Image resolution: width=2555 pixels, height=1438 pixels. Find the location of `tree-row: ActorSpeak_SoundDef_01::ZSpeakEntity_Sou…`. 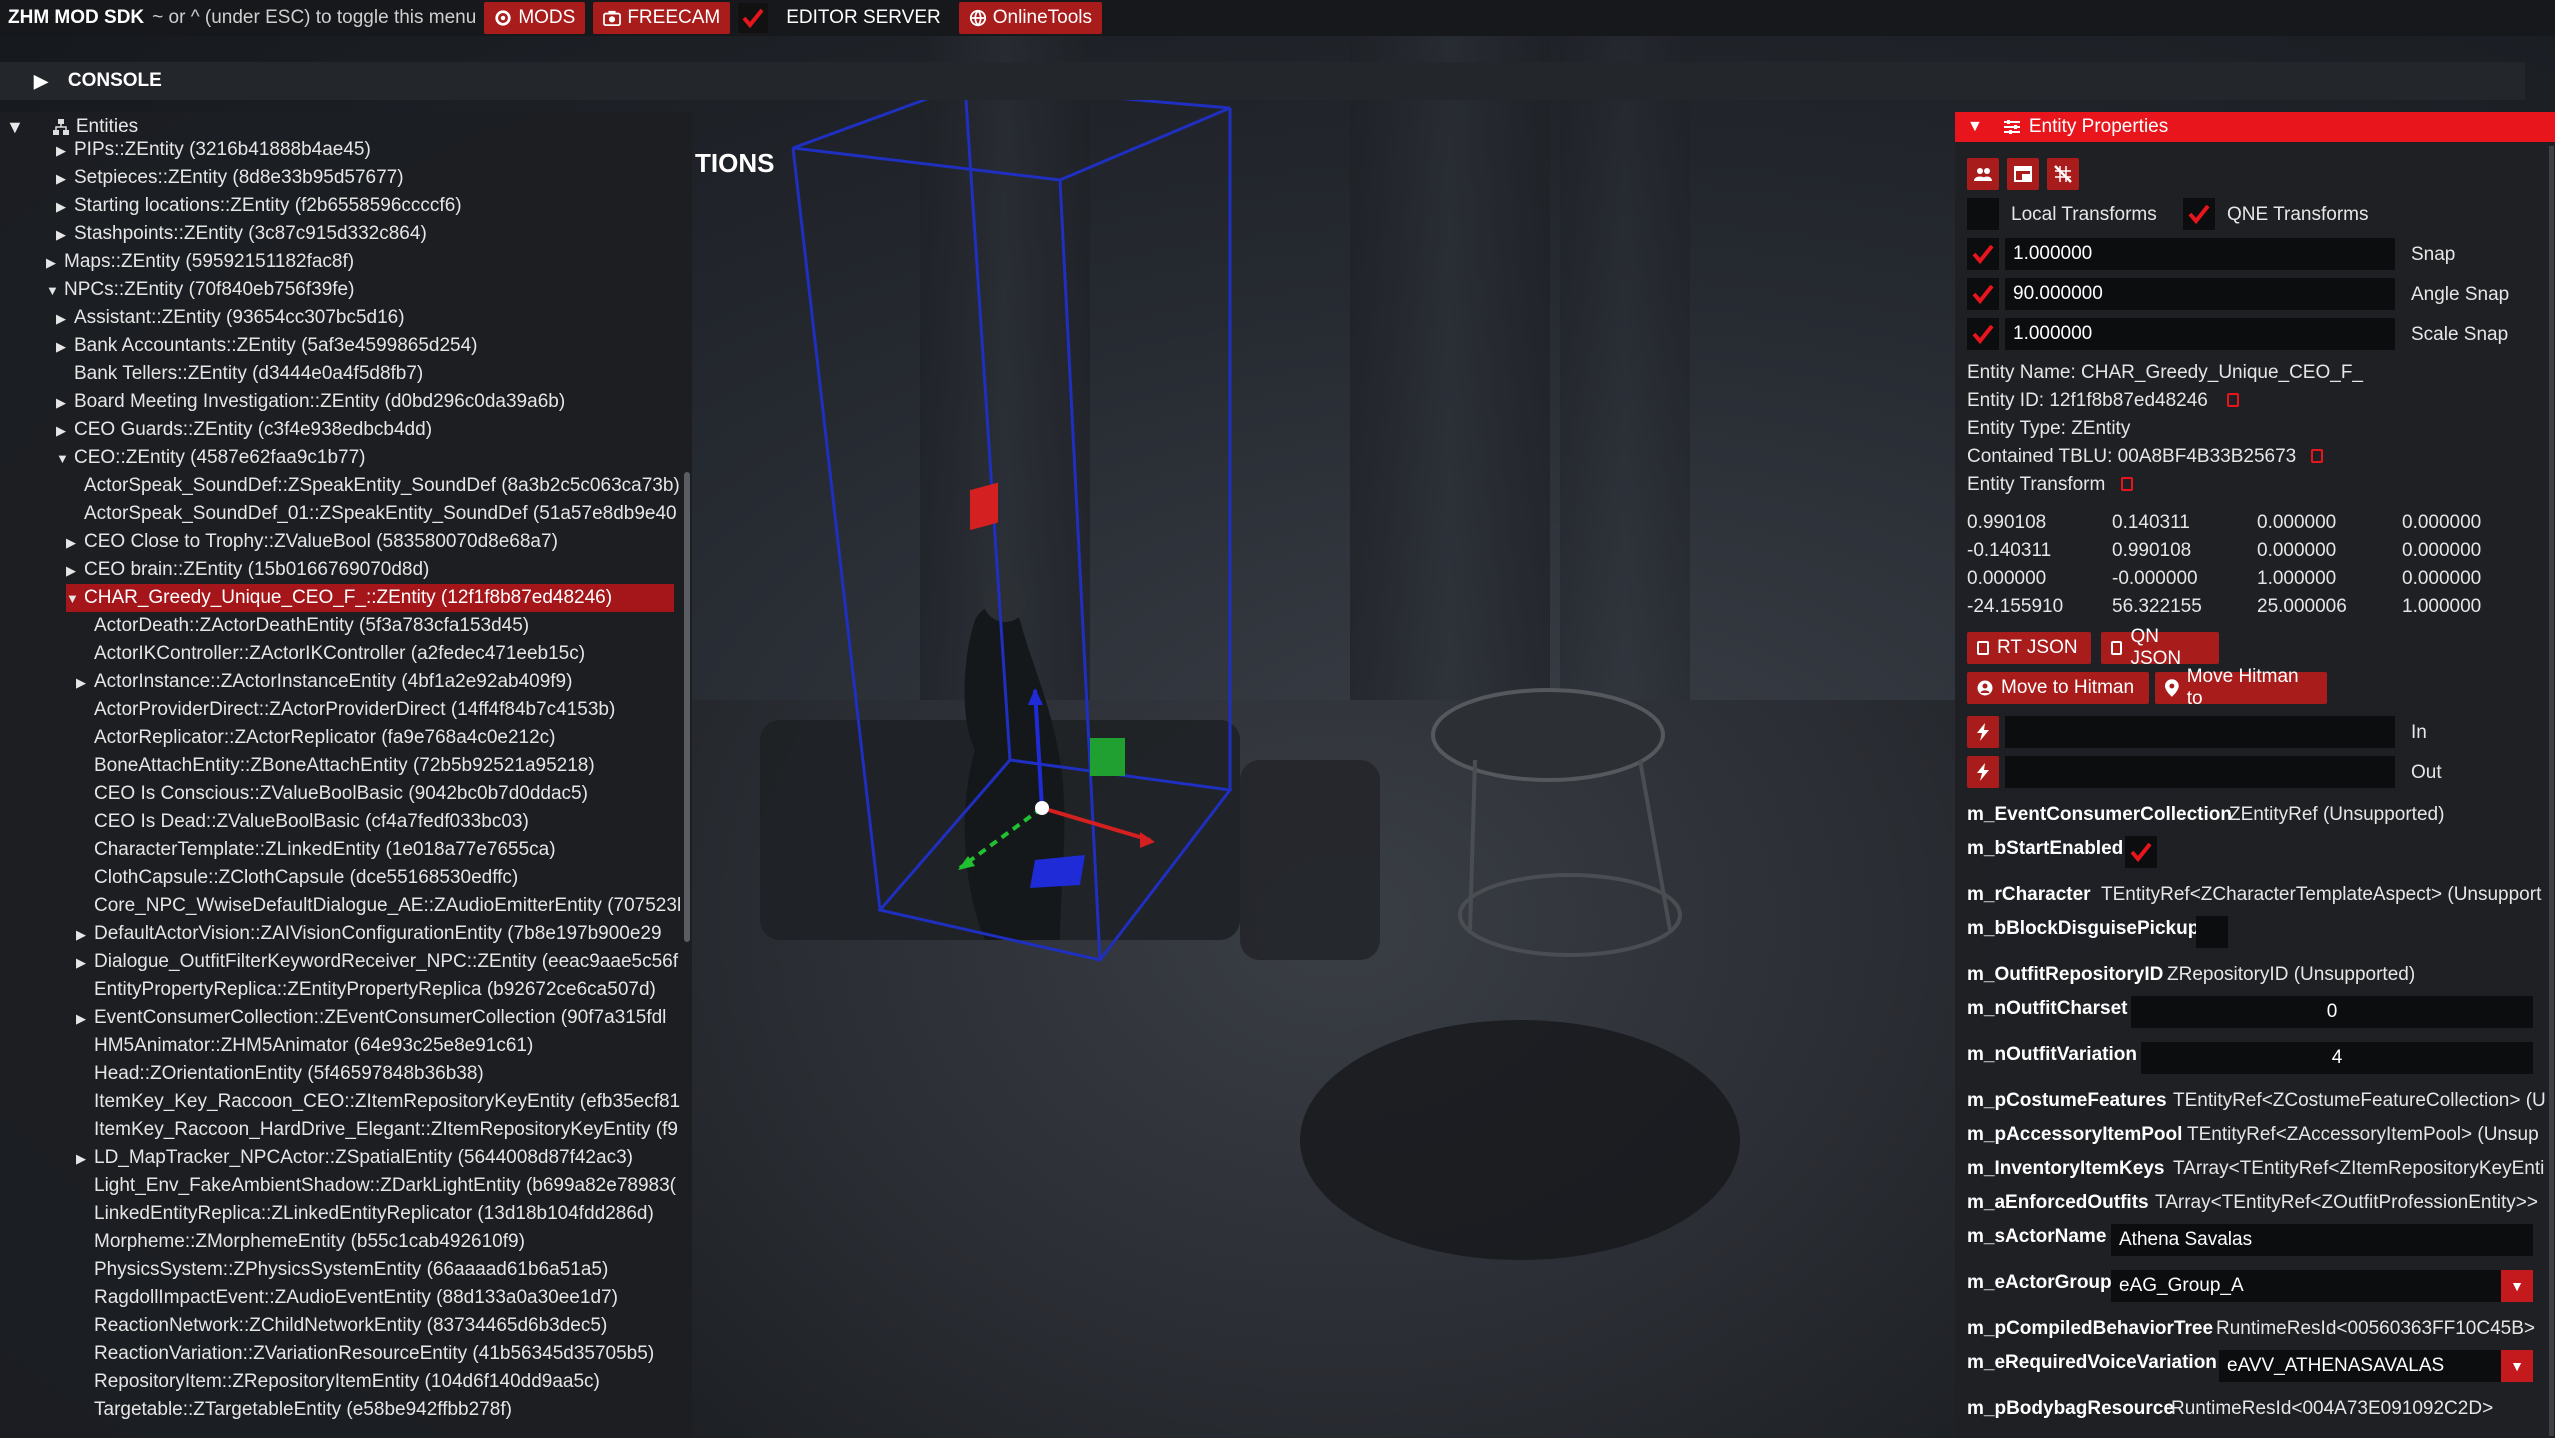

tree-row: ActorSpeak_SoundDef_01::ZSpeakEntity_Sou… is located at coordinates (371, 514).